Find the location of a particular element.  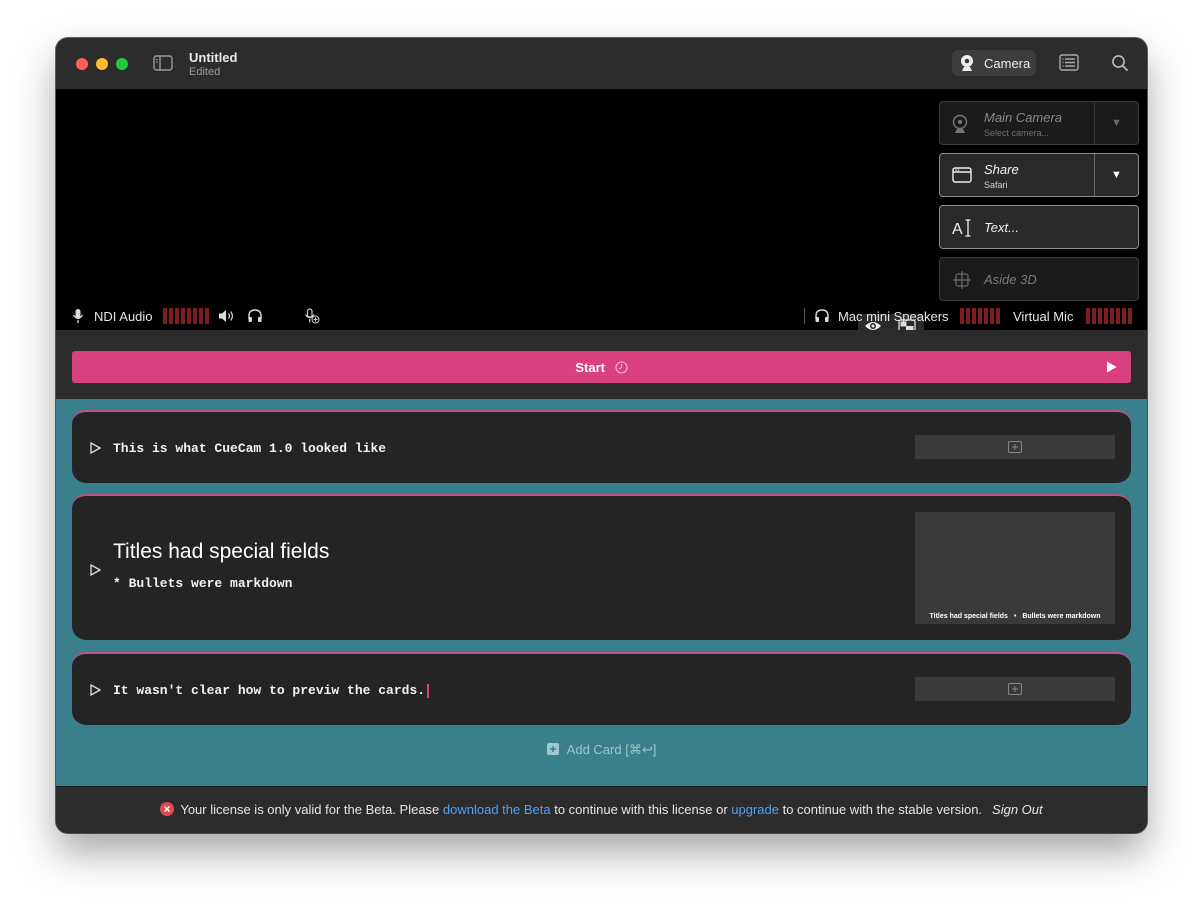

add-card-button: Add Card [⌘↩] is located at coordinates (601, 750).